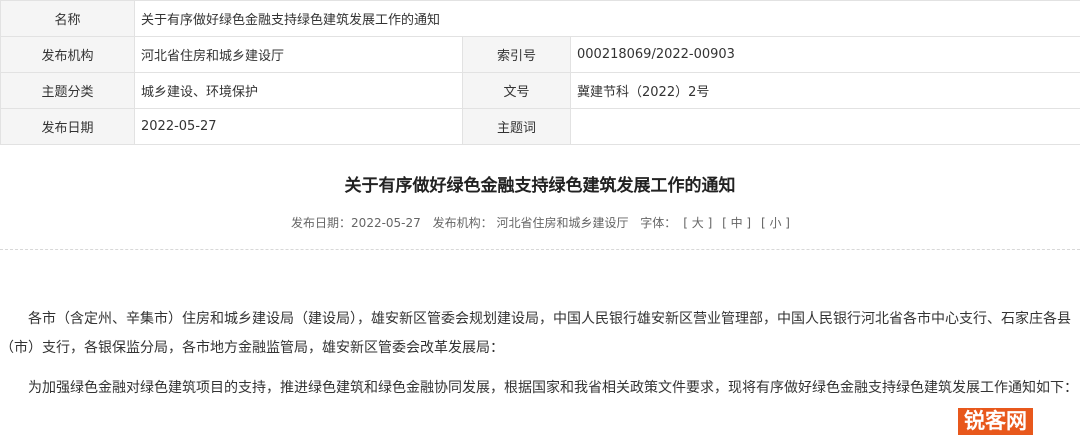  What do you see at coordinates (299, 127) in the screenshot?
I see `date-value: 2022-05-27` at bounding box center [299, 127].